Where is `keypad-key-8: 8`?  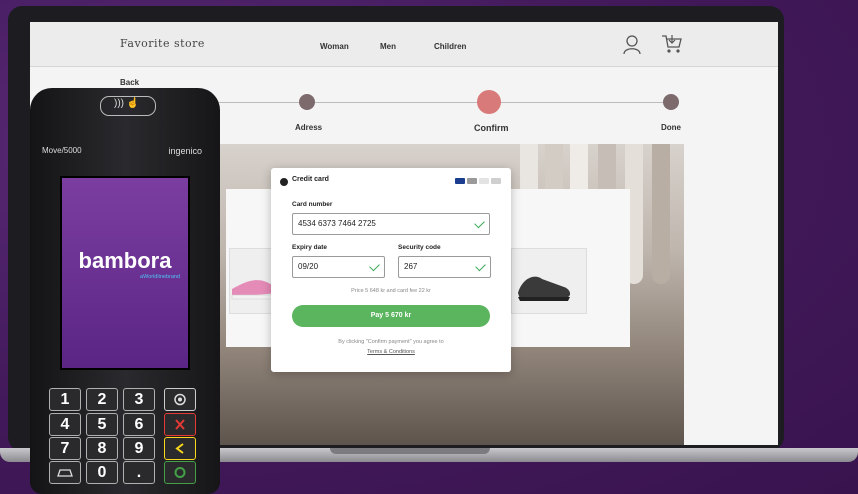
keypad-key-8: 8 is located at coordinates (102, 448).